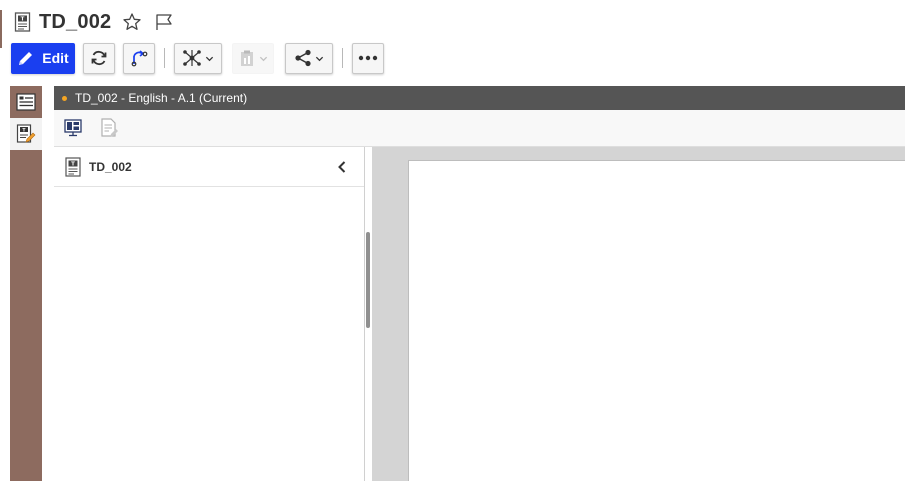  I want to click on presentation-view-button, so click(73, 128).